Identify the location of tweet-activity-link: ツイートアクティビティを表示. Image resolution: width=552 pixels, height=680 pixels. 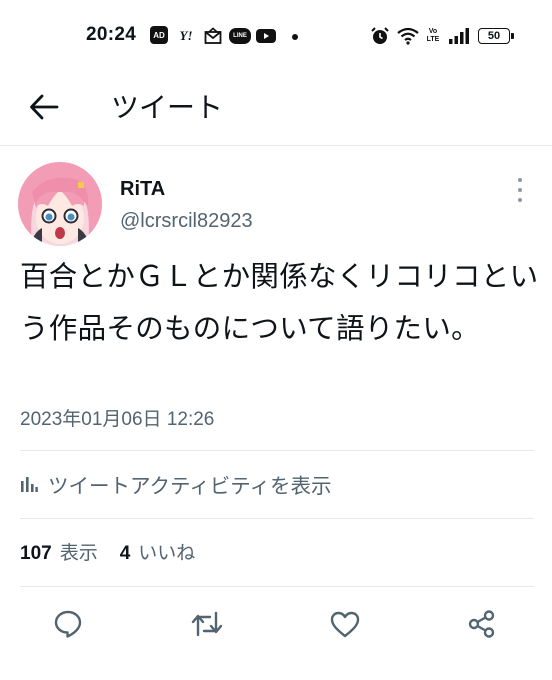
(176, 484).